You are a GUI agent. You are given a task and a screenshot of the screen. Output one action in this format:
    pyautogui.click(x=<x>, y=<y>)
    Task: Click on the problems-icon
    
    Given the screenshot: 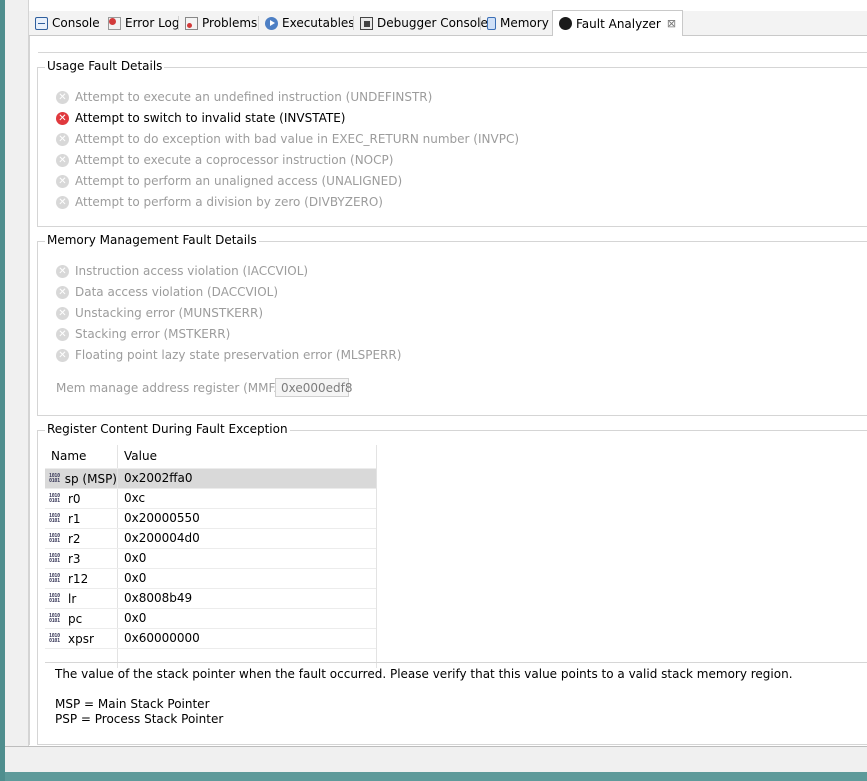 What is the action you would take?
    pyautogui.click(x=191, y=23)
    